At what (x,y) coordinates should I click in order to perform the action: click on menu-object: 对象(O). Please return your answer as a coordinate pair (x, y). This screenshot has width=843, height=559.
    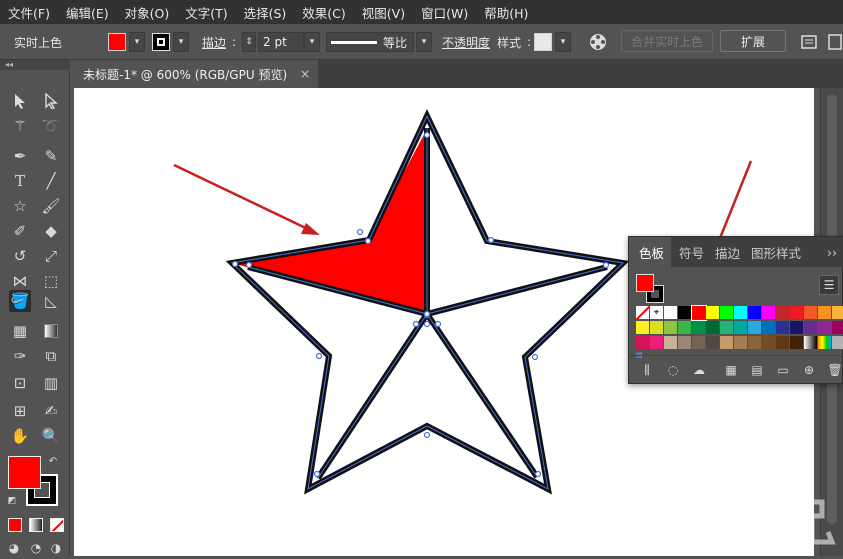
    Looking at the image, I should click on (147, 12).